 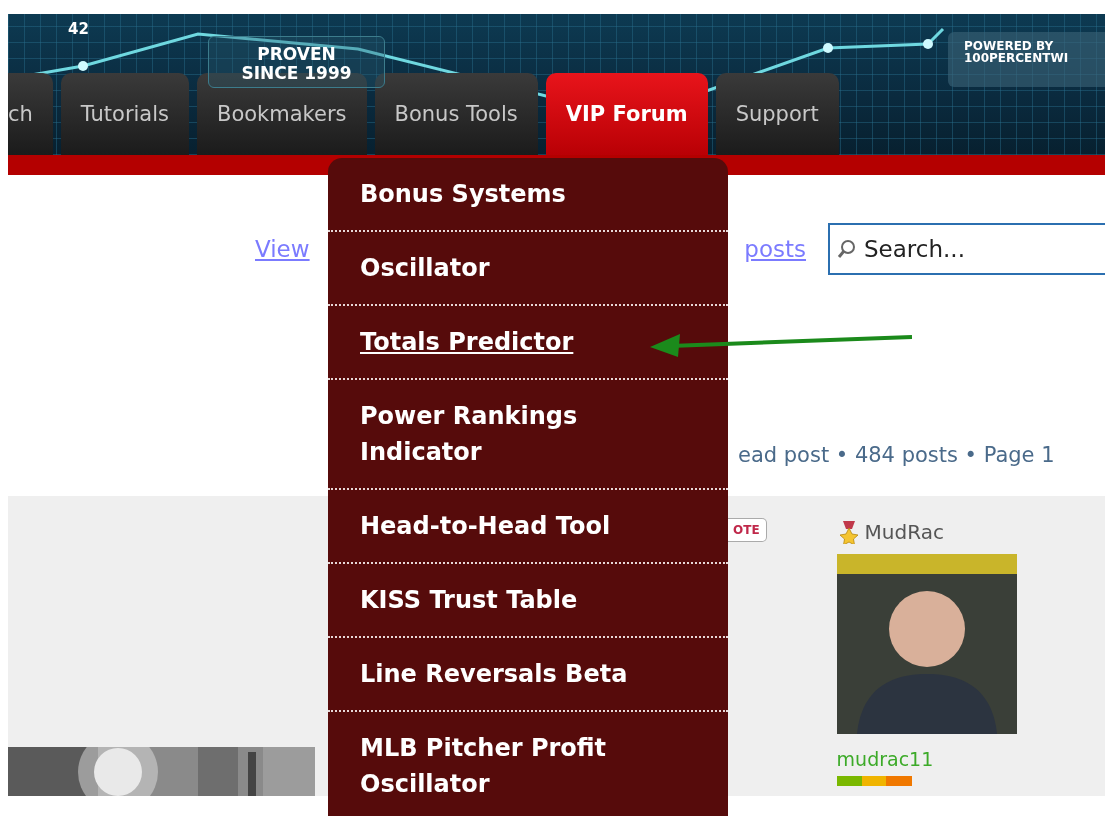 What do you see at coordinates (124, 114) in the screenshot?
I see `nav-tab: Tutorials` at bounding box center [124, 114].